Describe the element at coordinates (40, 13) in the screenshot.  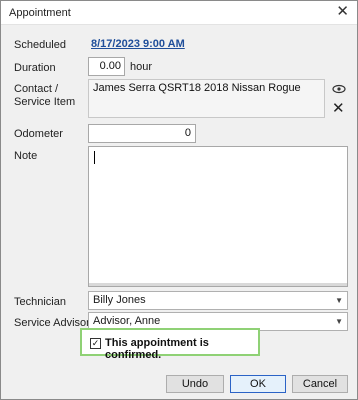
I see `window-title: Appointment` at that location.